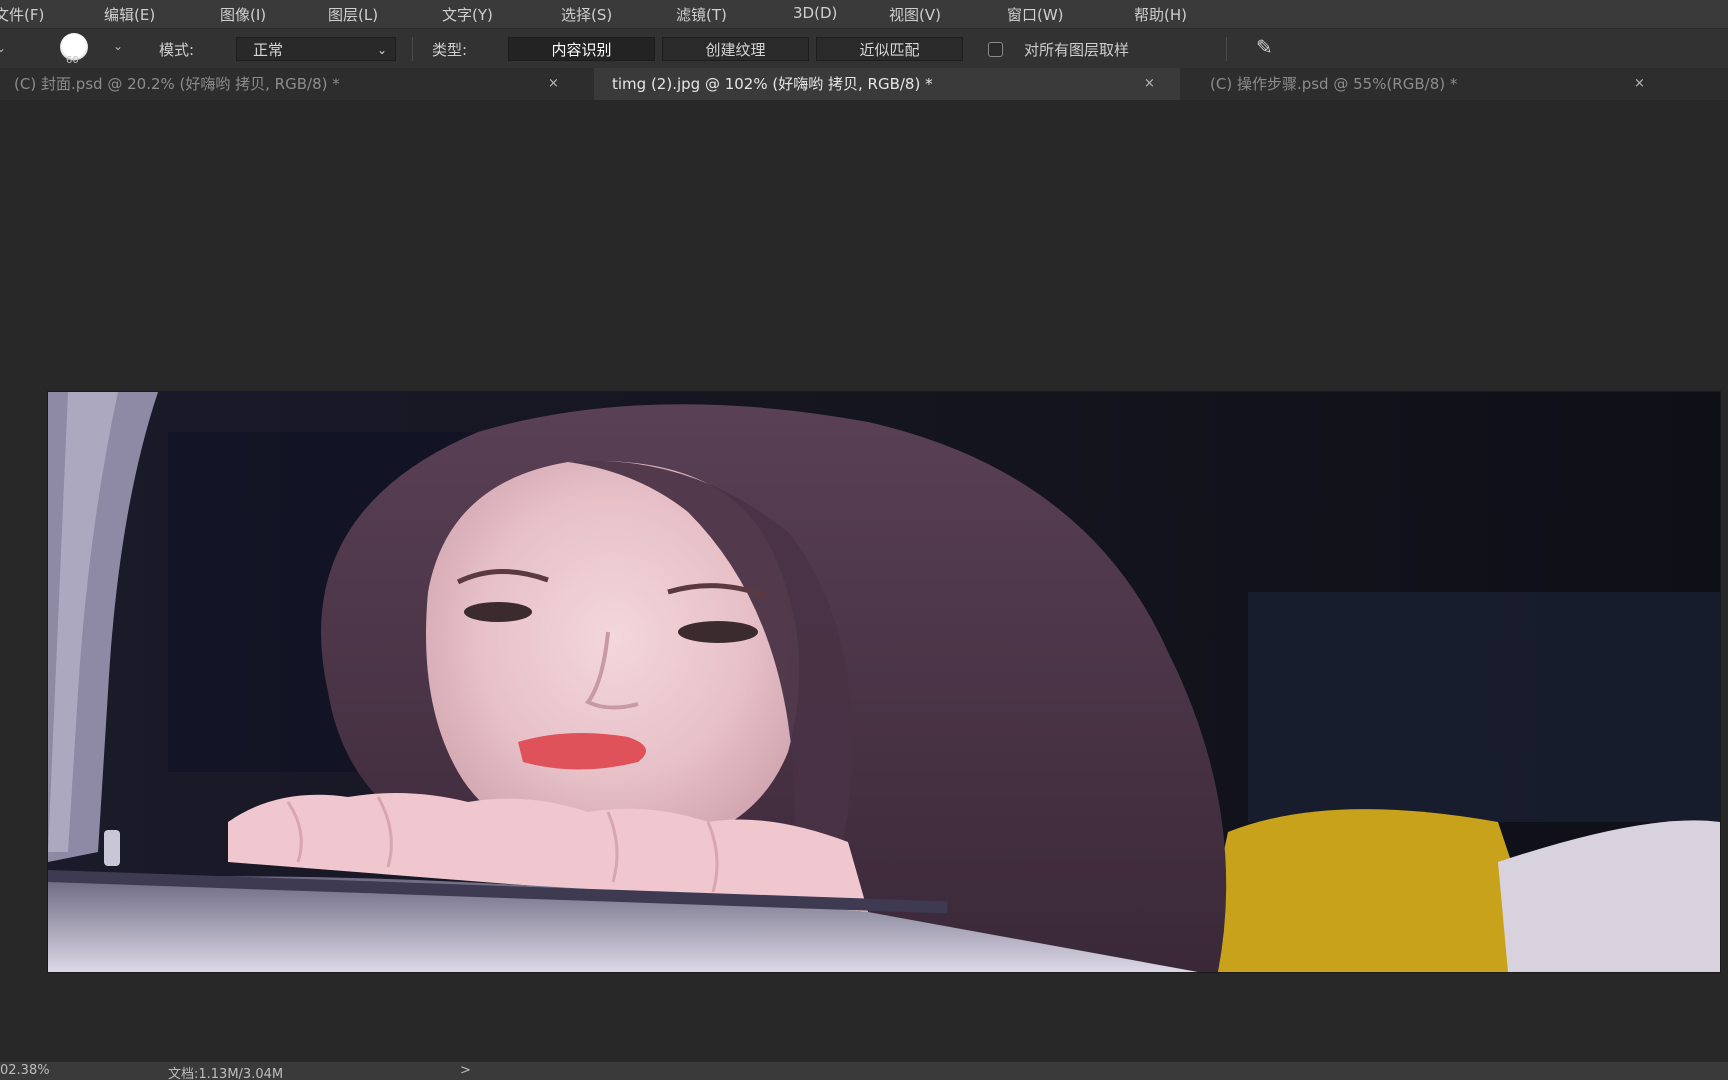 The image size is (1728, 1080). Describe the element at coordinates (25, 1070) in the screenshot. I see `zoom-level: 02.38%` at that location.